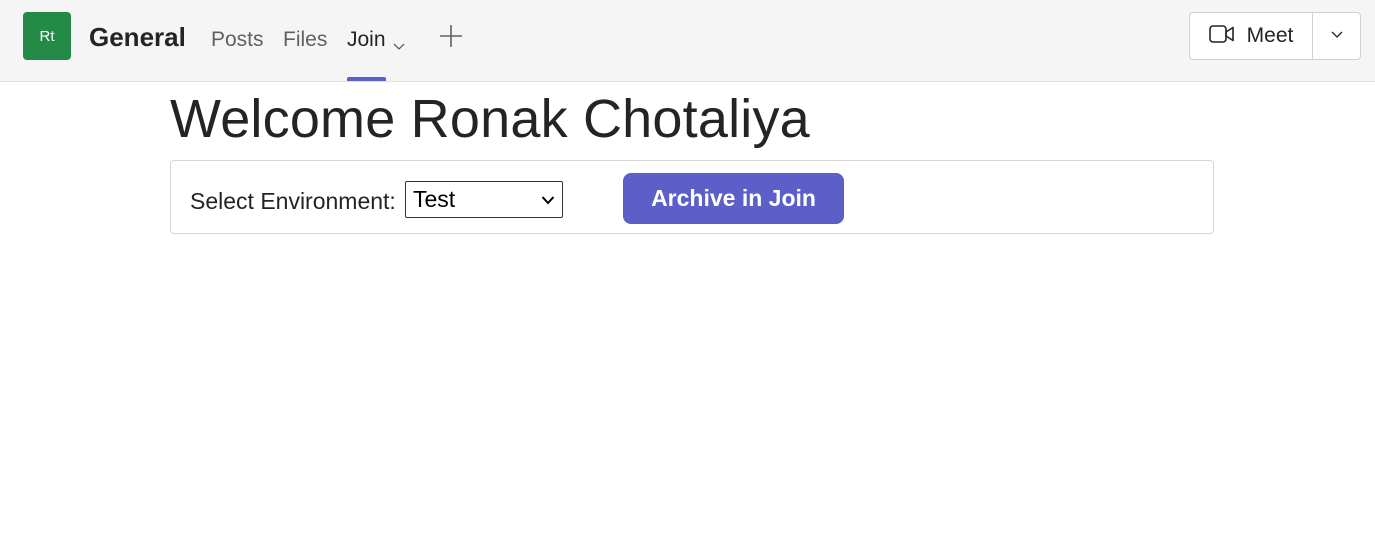  What do you see at coordinates (1221, 36) in the screenshot?
I see `video-camera-icon` at bounding box center [1221, 36].